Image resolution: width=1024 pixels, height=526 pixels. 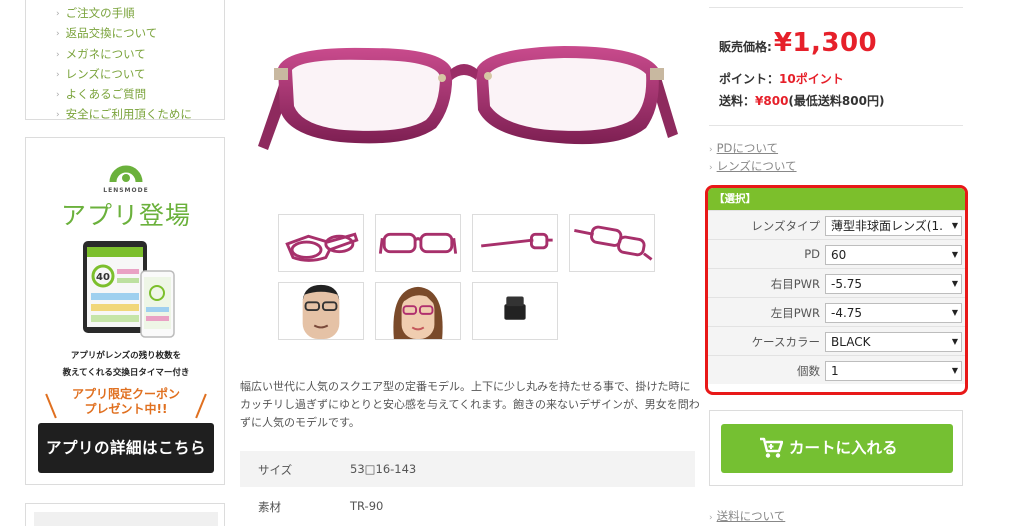 I want to click on sidebar-item-faq: › よくあるご質問, so click(x=140, y=95).